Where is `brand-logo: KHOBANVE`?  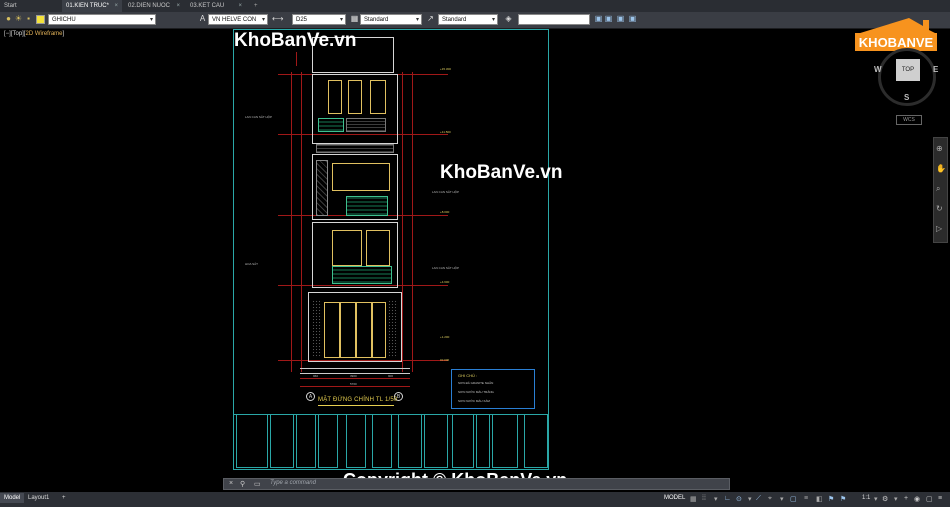 brand-logo: KHOBANVE is located at coordinates (895, 34).